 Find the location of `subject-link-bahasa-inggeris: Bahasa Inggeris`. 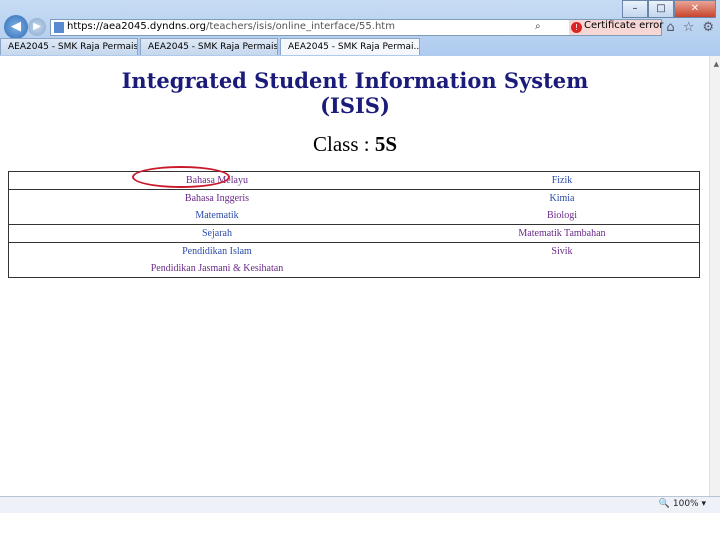

subject-link-bahasa-inggeris: Bahasa Inggeris is located at coordinates (217, 198).